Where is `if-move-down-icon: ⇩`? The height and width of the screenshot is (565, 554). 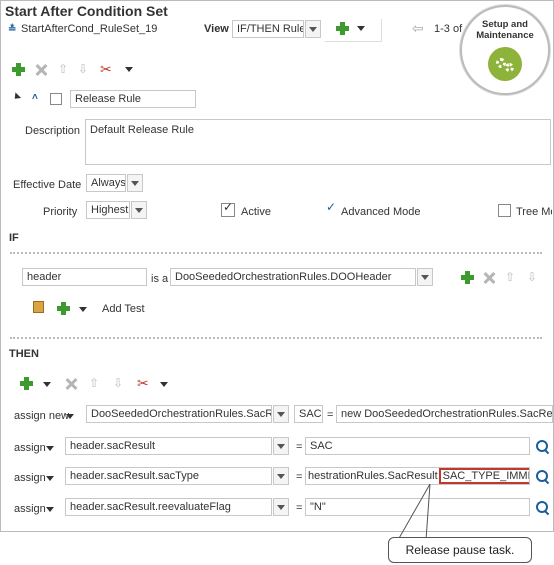
if-move-down-icon: ⇩ is located at coordinates (532, 277).